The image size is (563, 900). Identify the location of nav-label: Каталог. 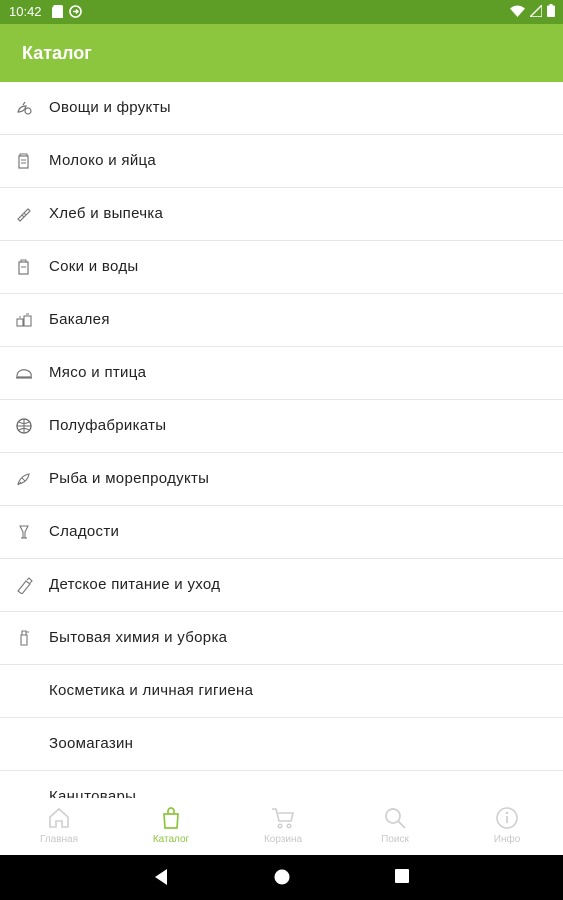
(171, 839).